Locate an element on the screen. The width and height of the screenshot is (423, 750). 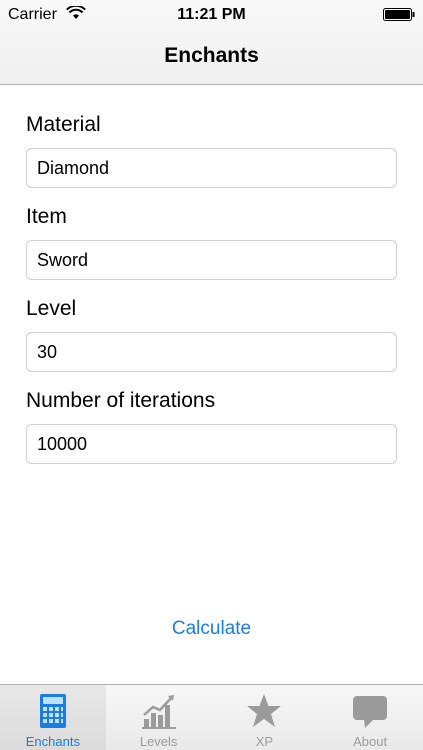
status-time: 11:21 PM is located at coordinates (211, 14).